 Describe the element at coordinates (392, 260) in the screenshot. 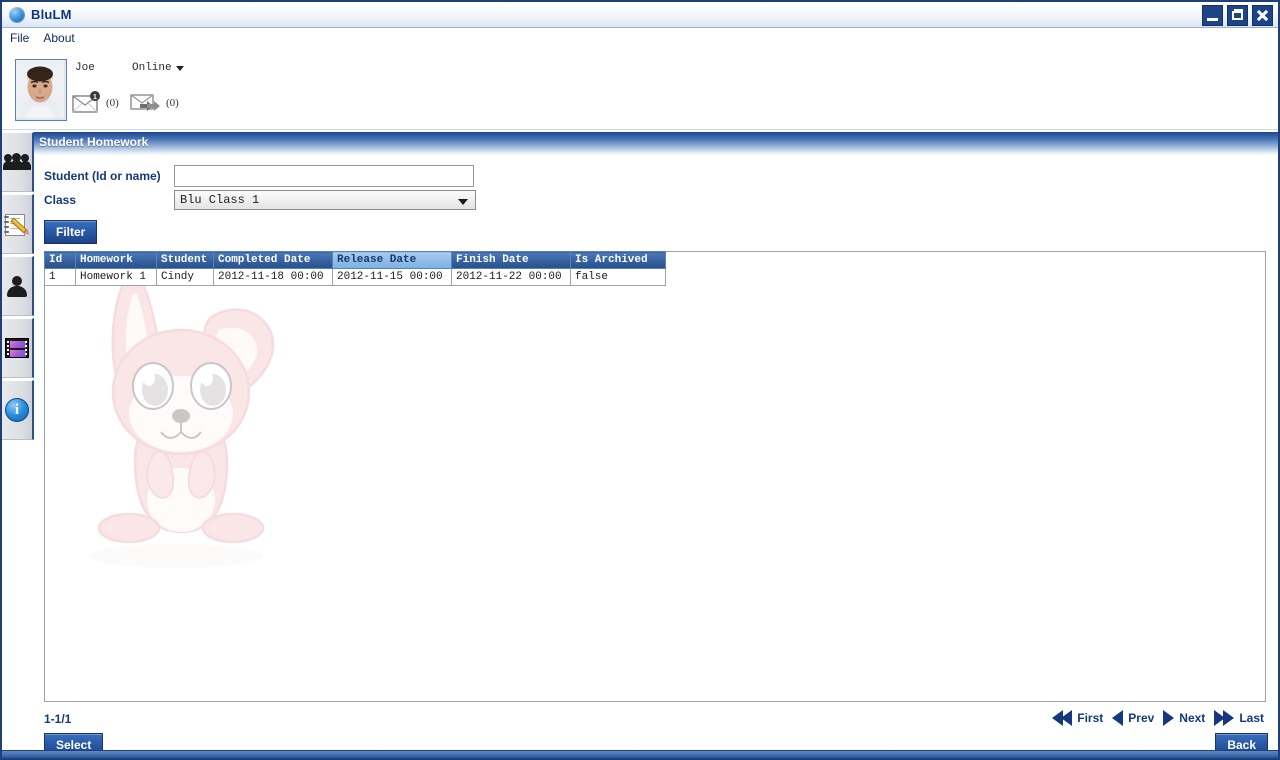

I see `column-header-release-date: Release Date` at that location.